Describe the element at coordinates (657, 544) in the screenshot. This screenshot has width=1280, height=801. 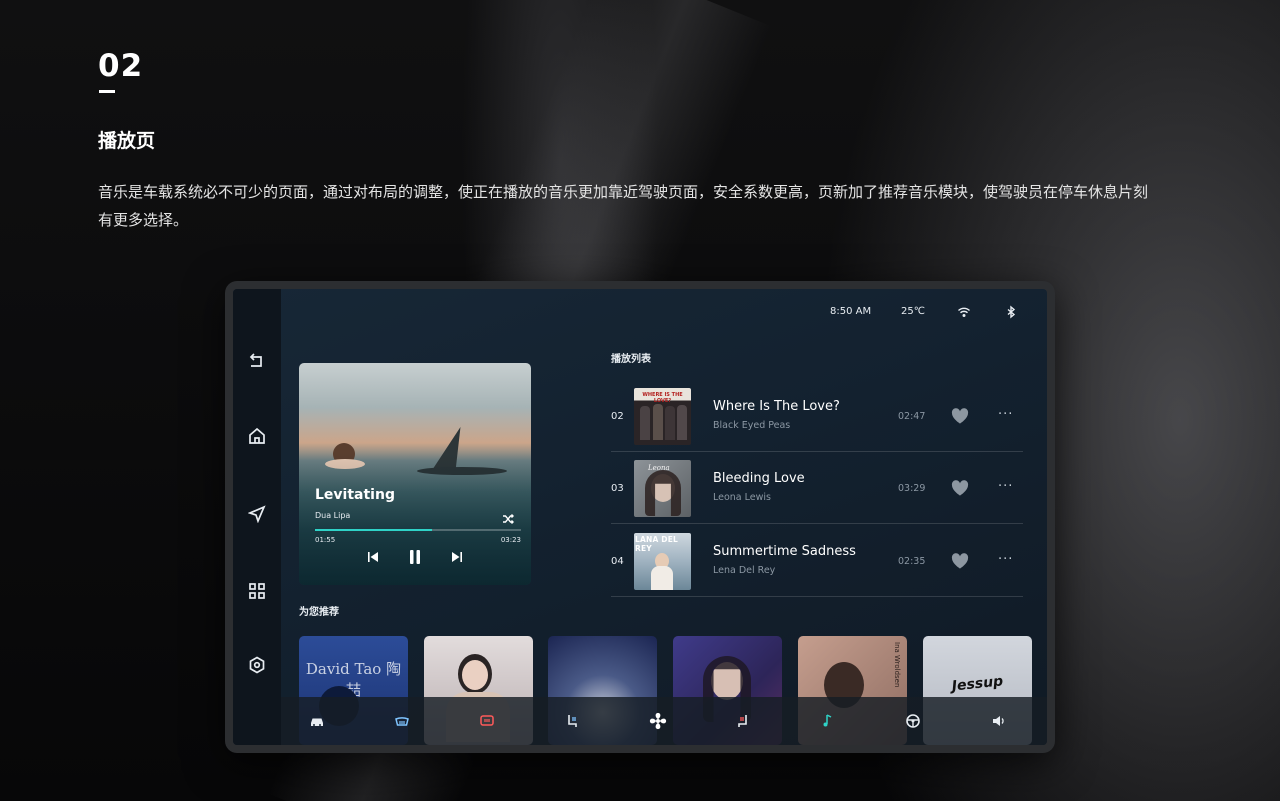
I see `album-cover-text: LANA DEL REY` at that location.